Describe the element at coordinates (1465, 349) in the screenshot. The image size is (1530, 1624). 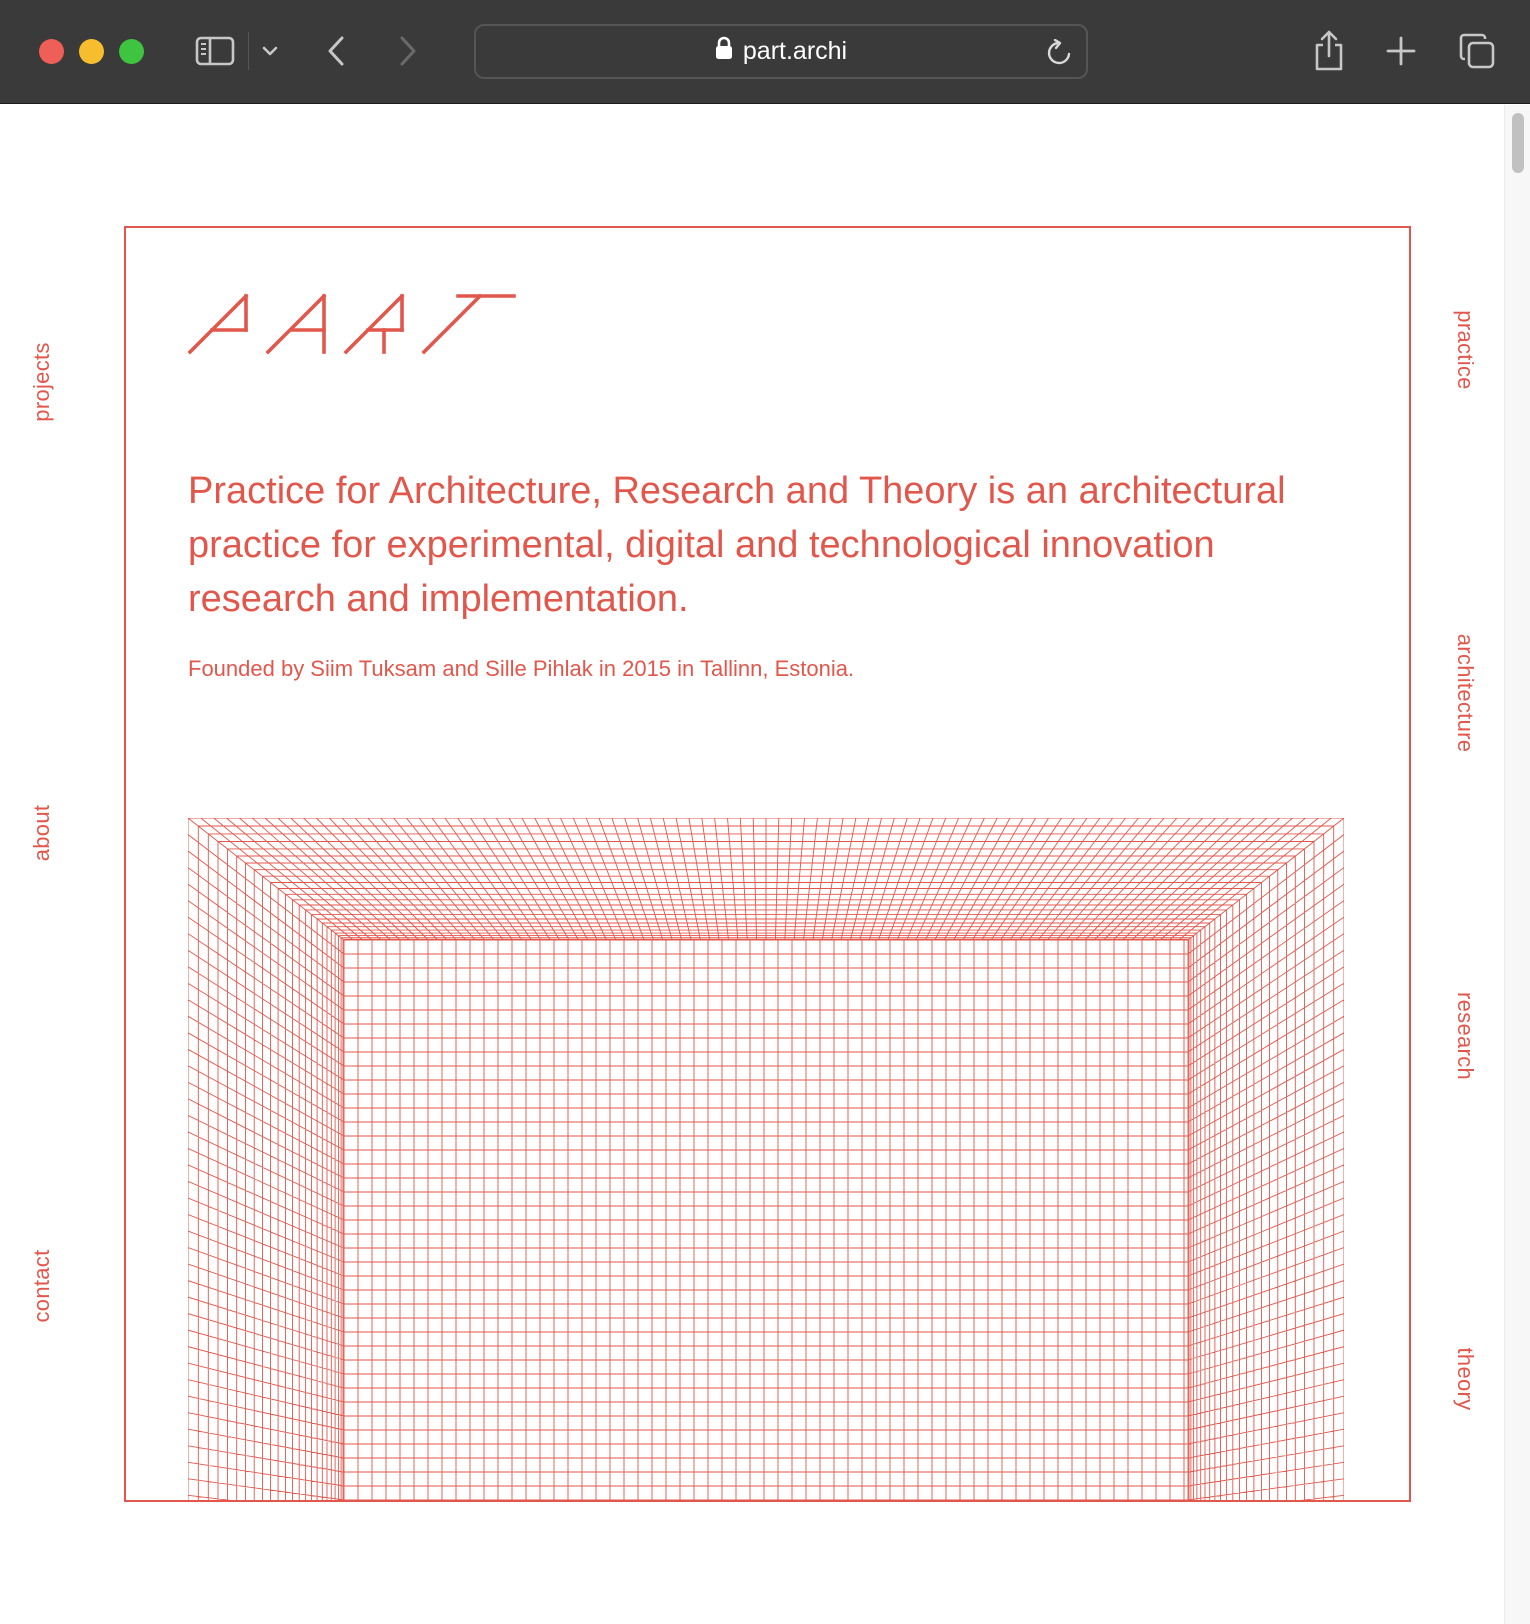
I see `nav-link-practice: practice` at that location.